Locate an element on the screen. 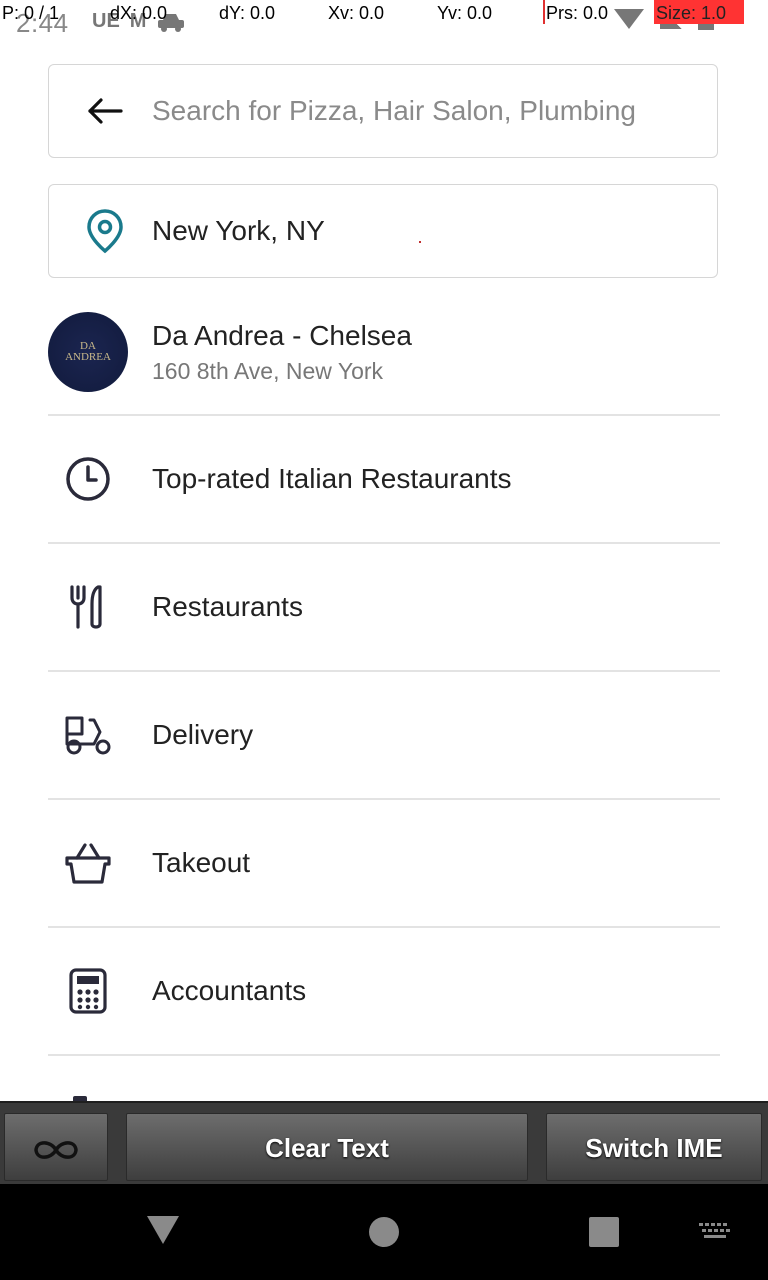 The height and width of the screenshot is (1280, 768). scooter-icon is located at coordinates (88, 735).